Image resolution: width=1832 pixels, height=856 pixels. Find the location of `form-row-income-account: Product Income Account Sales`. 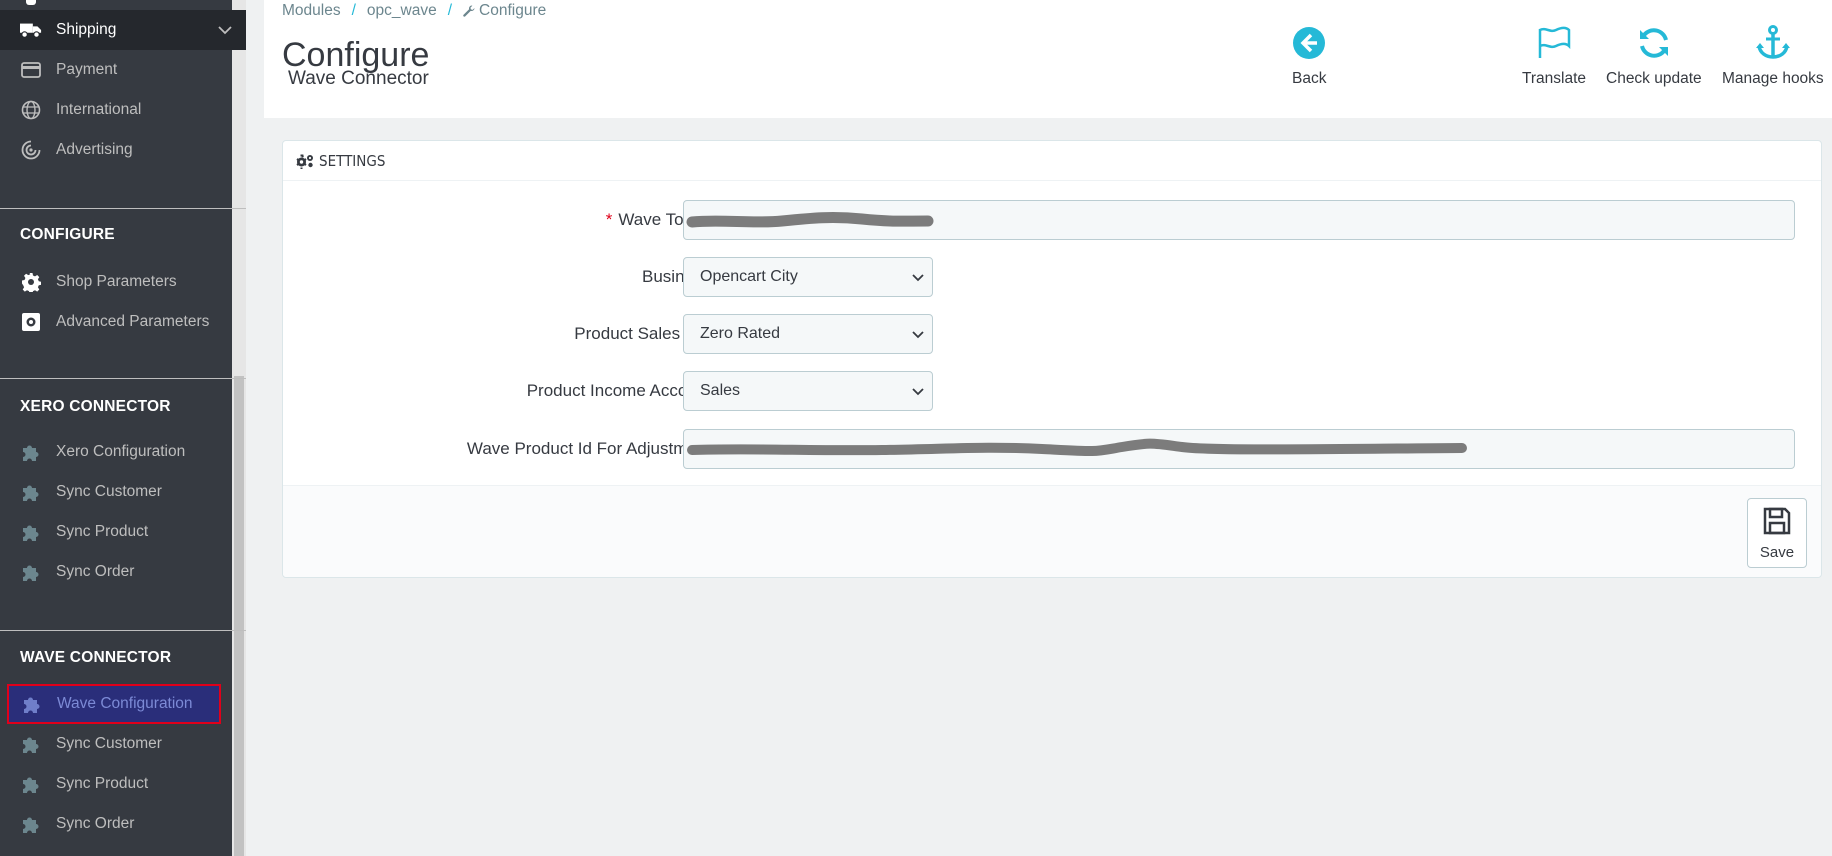

form-row-income-account: Product Income Account Sales is located at coordinates (1052, 391).